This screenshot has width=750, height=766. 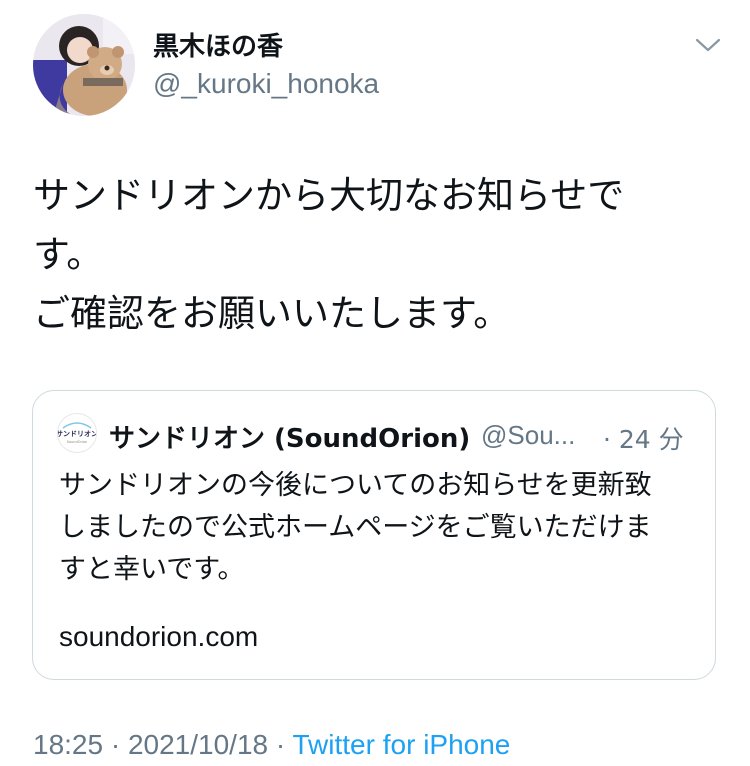 I want to click on chevron-down-icon, so click(x=708, y=45).